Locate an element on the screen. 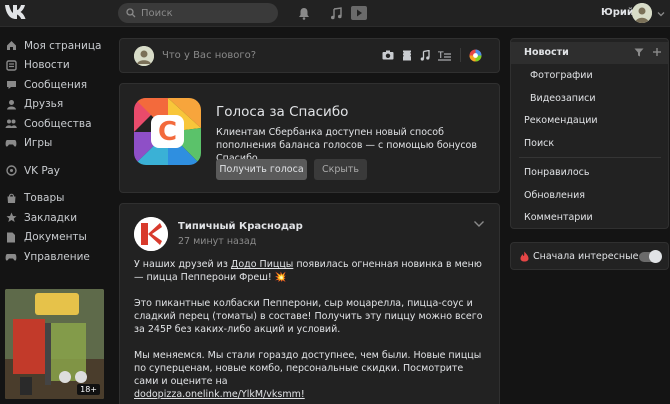  vkpay-icon is located at coordinates (11, 171).